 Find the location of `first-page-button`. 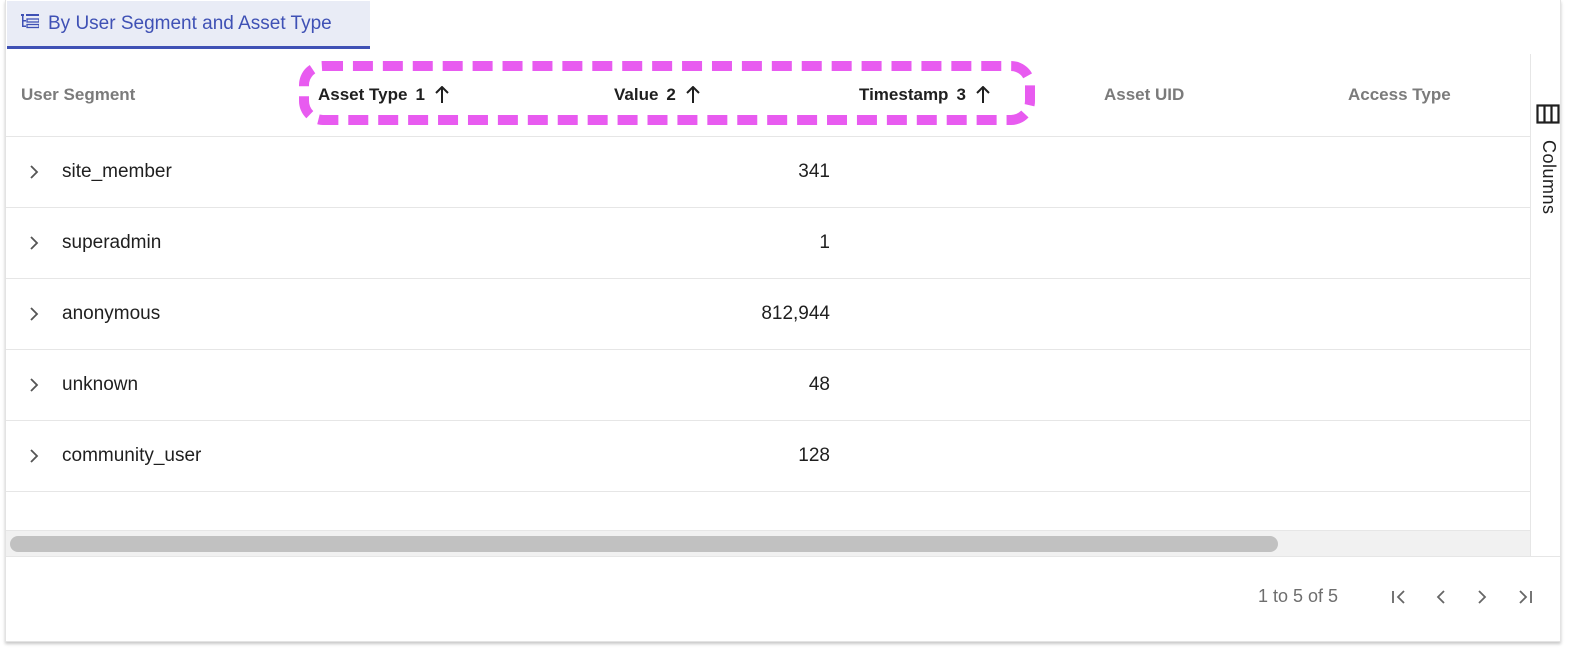

first-page-button is located at coordinates (1399, 597).